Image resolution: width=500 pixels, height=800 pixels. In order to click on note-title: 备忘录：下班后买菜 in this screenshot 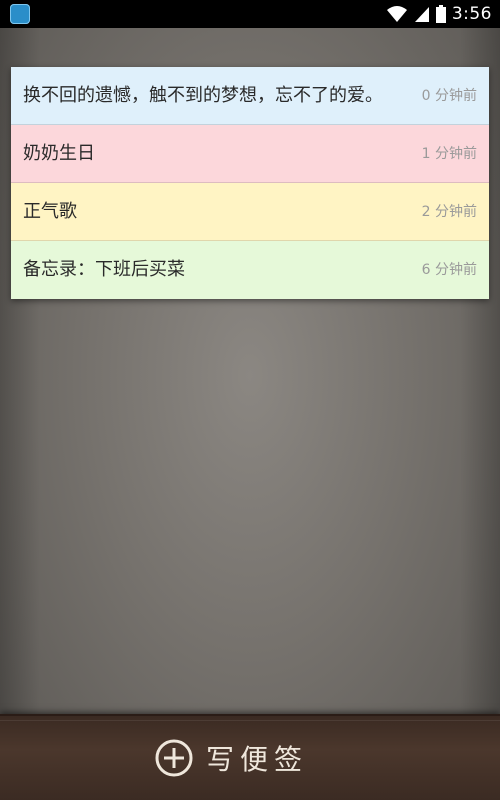, I will do `click(104, 269)`.